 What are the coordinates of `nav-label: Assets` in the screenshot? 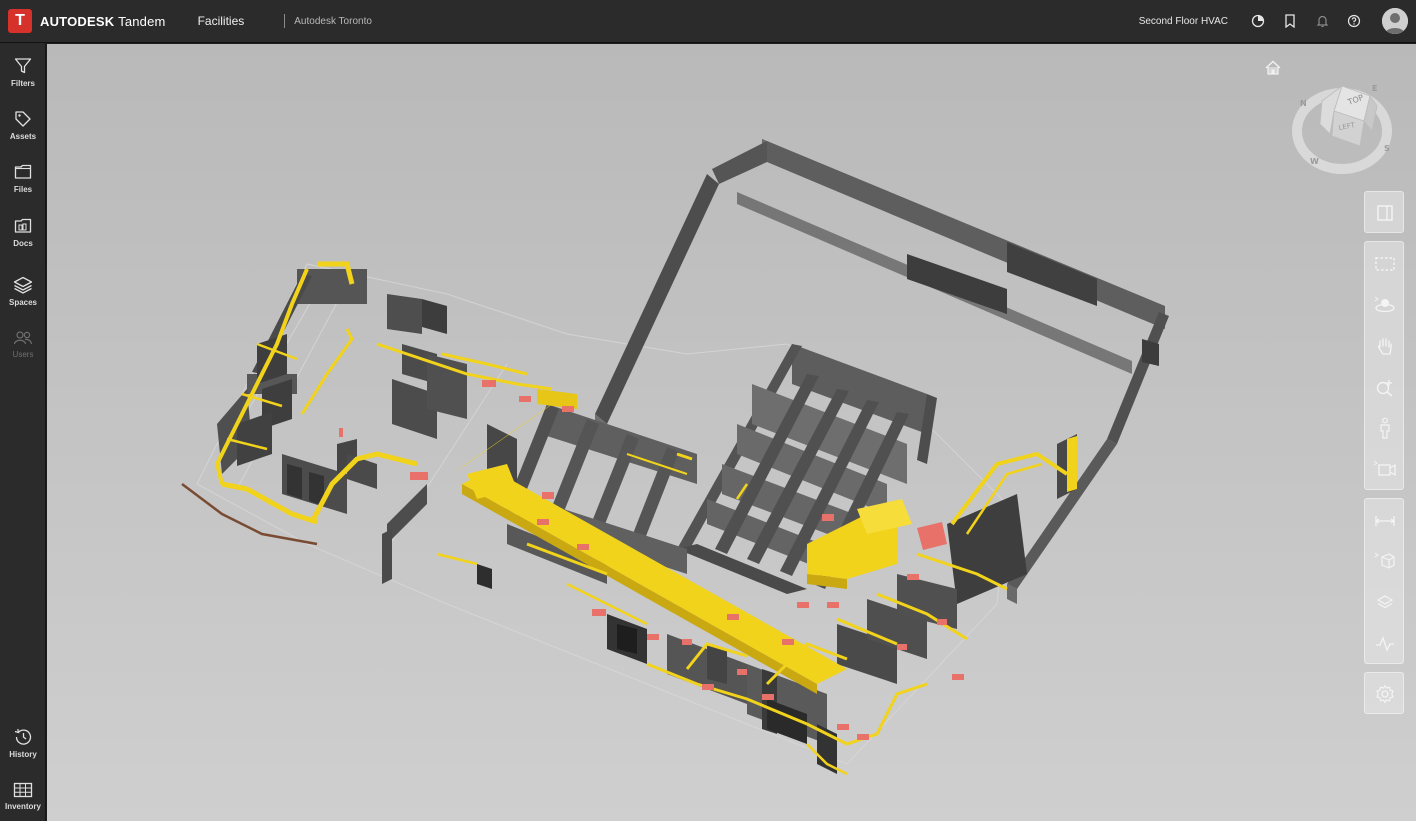 It's located at (23, 136).